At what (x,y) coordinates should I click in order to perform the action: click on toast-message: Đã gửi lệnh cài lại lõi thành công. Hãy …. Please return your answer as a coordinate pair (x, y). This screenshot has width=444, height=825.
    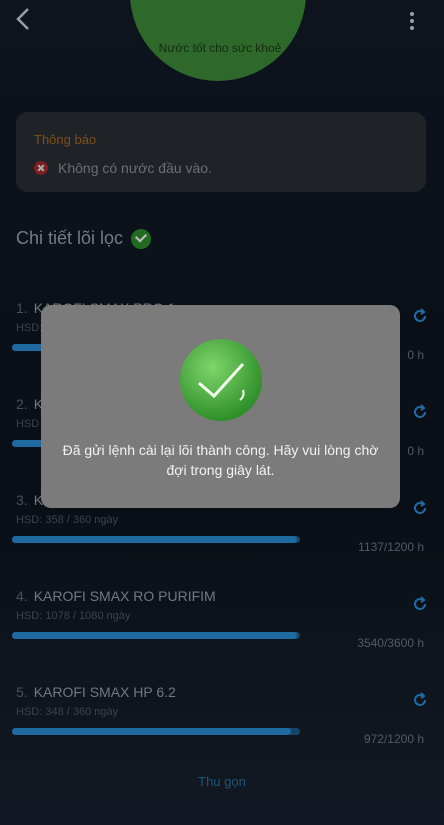
    Looking at the image, I should click on (220, 460).